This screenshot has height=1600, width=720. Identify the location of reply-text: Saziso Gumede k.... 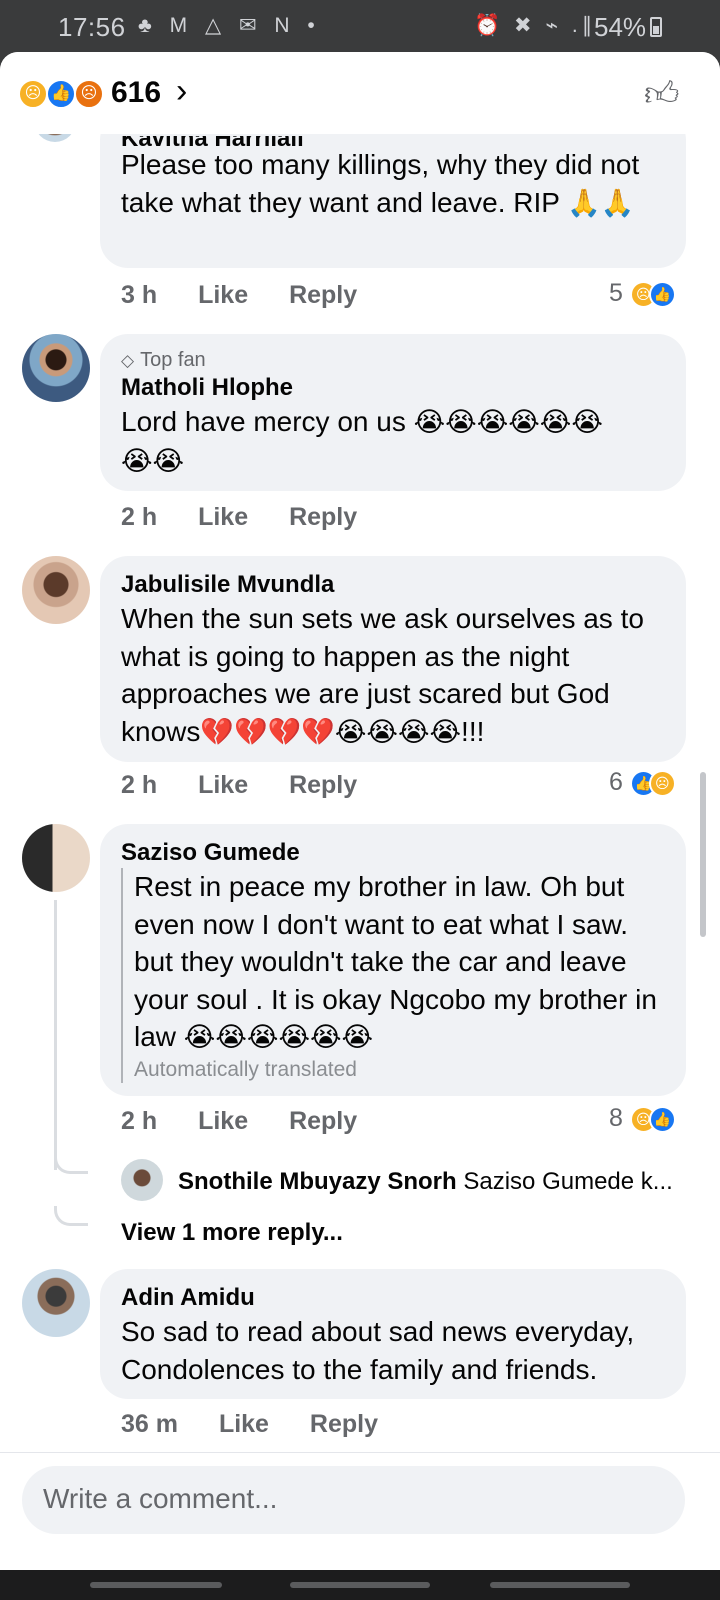
(568, 1181).